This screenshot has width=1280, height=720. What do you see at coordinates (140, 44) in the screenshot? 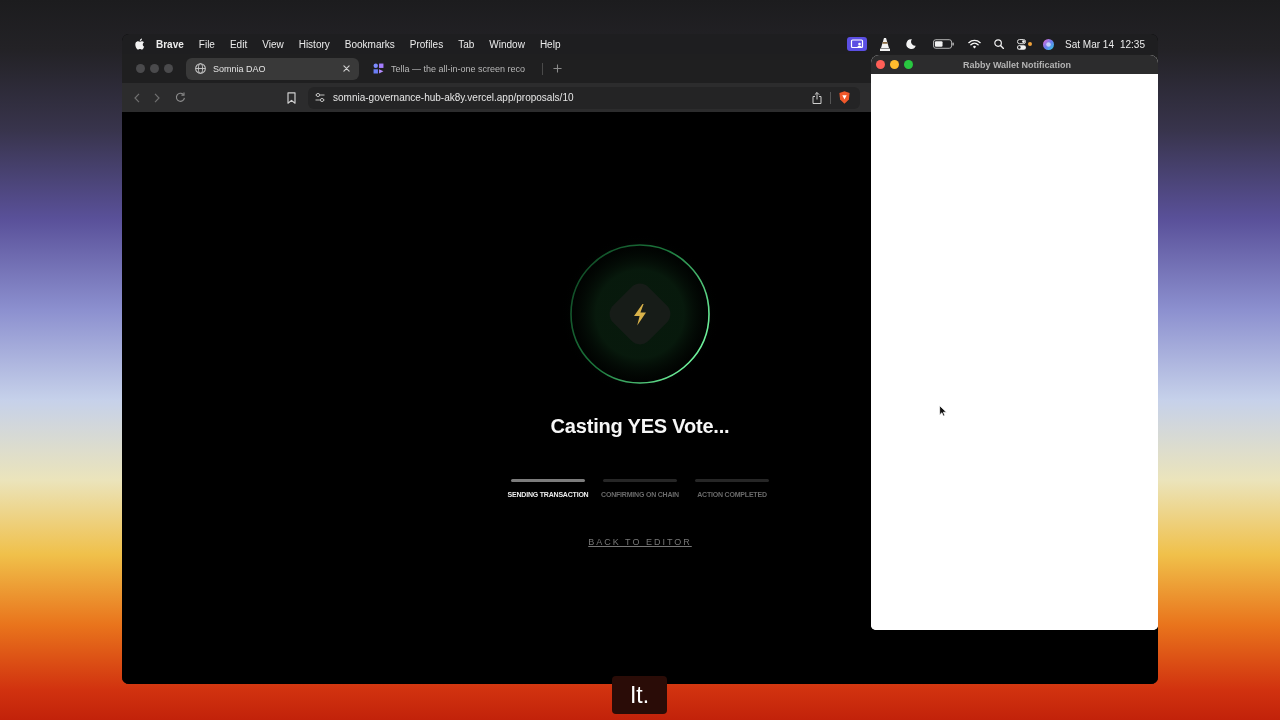
I see `apple-logo-icon` at bounding box center [140, 44].